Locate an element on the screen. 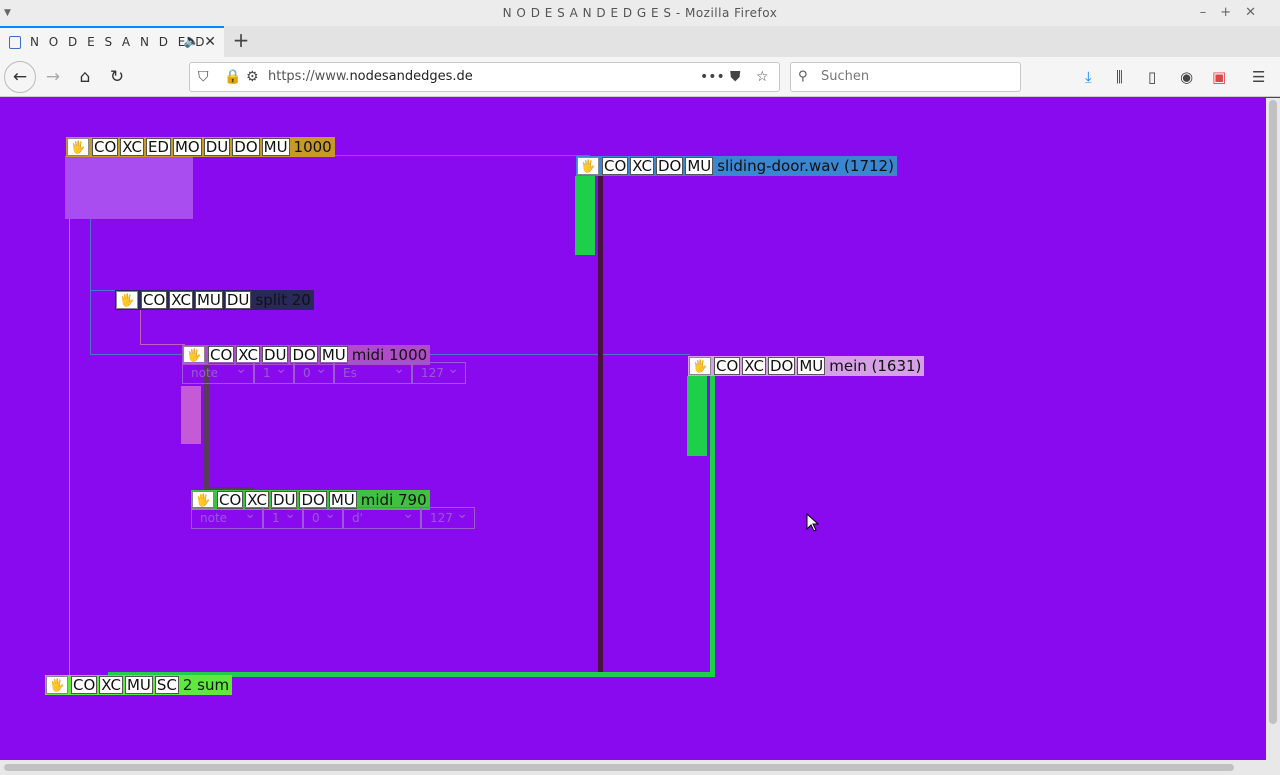  pocket-icon: ⛊ is located at coordinates (735, 77).